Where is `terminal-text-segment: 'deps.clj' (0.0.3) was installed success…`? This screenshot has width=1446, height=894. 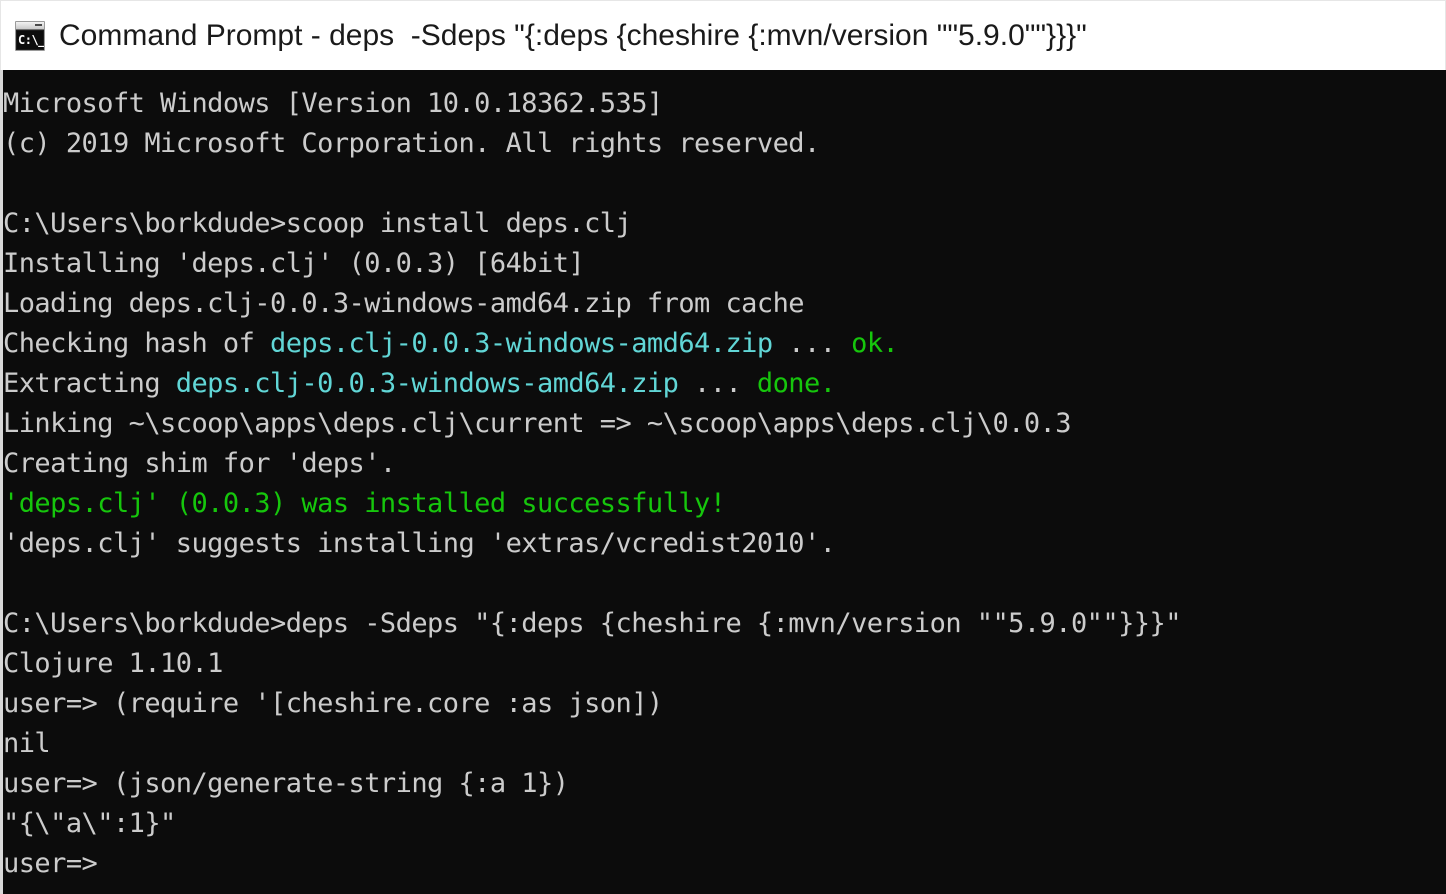 terminal-text-segment: 'deps.clj' (0.0.3) was installed success… is located at coordinates (364, 503).